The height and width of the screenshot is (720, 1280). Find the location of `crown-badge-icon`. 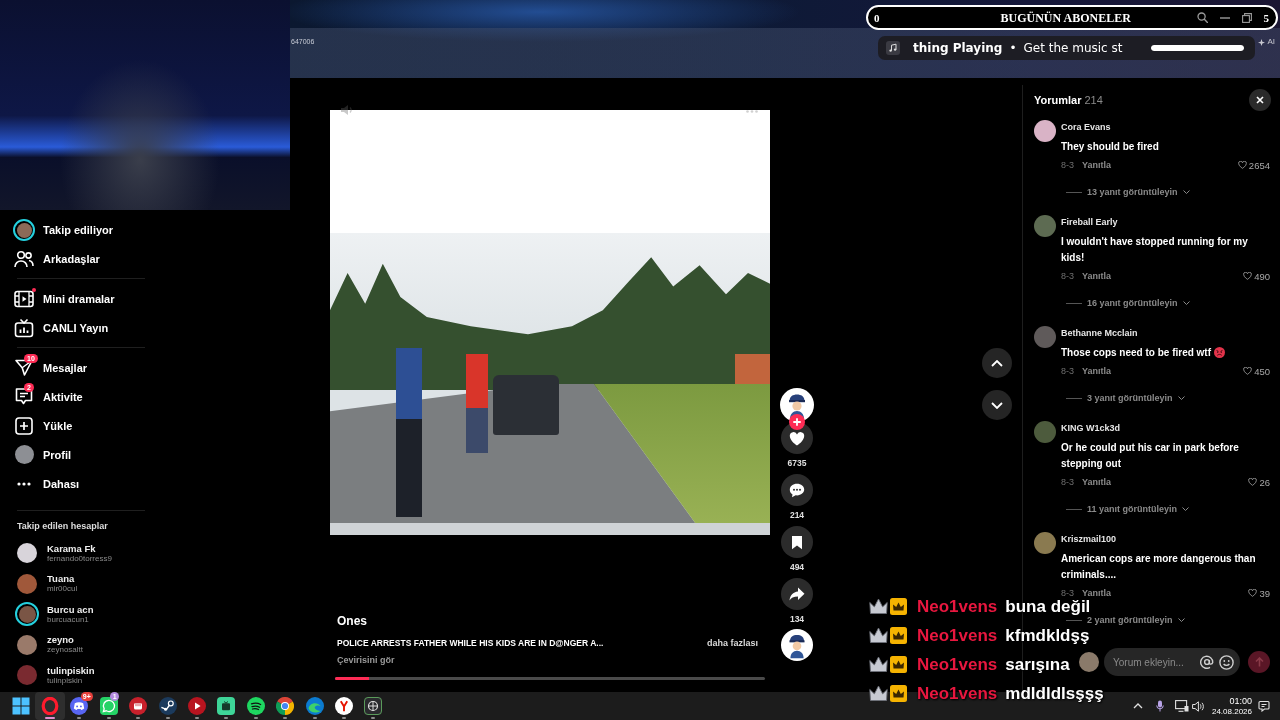

crown-badge-icon is located at coordinates (898, 606).